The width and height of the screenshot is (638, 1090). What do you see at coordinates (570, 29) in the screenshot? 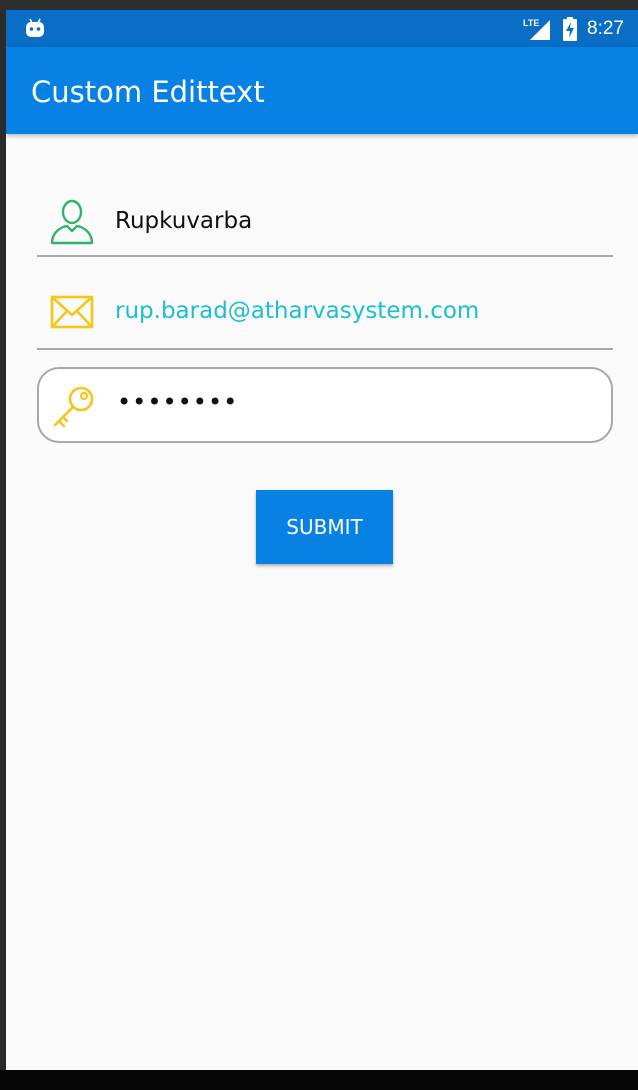
I see `battery-charging-icon` at bounding box center [570, 29].